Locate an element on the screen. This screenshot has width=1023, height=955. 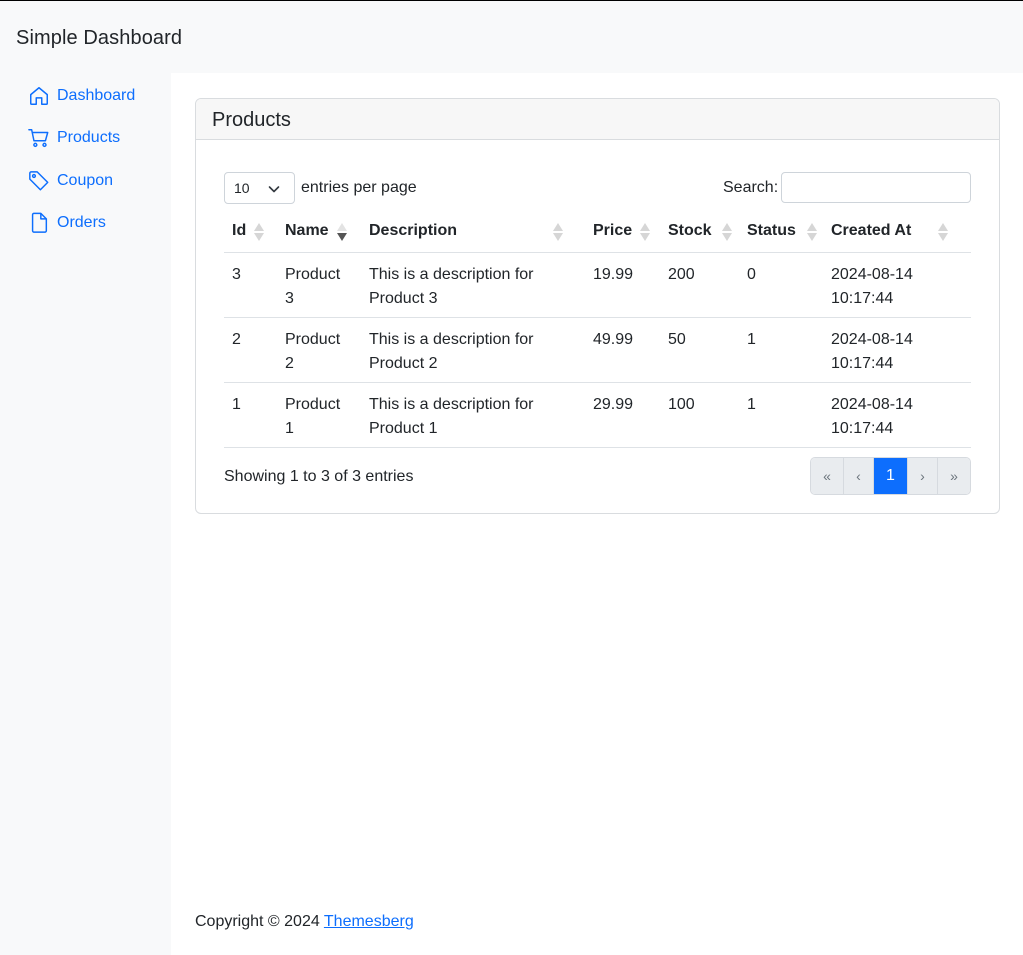
cell-stock: 100 is located at coordinates (699, 415).